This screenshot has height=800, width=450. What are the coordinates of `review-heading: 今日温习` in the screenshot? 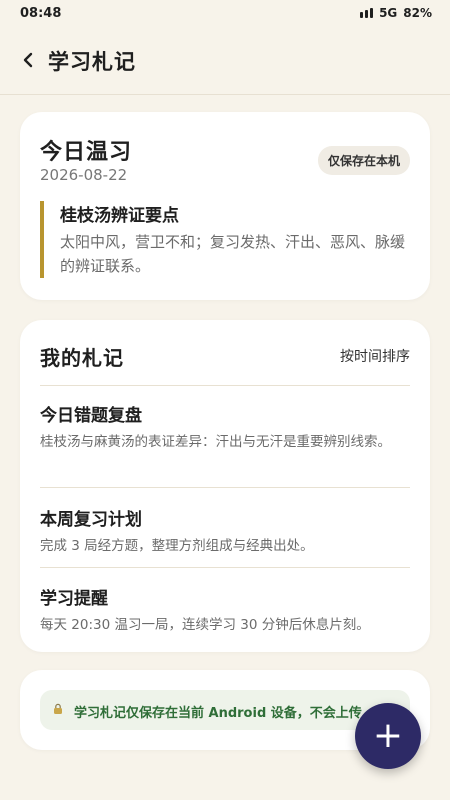 It's located at (86, 152).